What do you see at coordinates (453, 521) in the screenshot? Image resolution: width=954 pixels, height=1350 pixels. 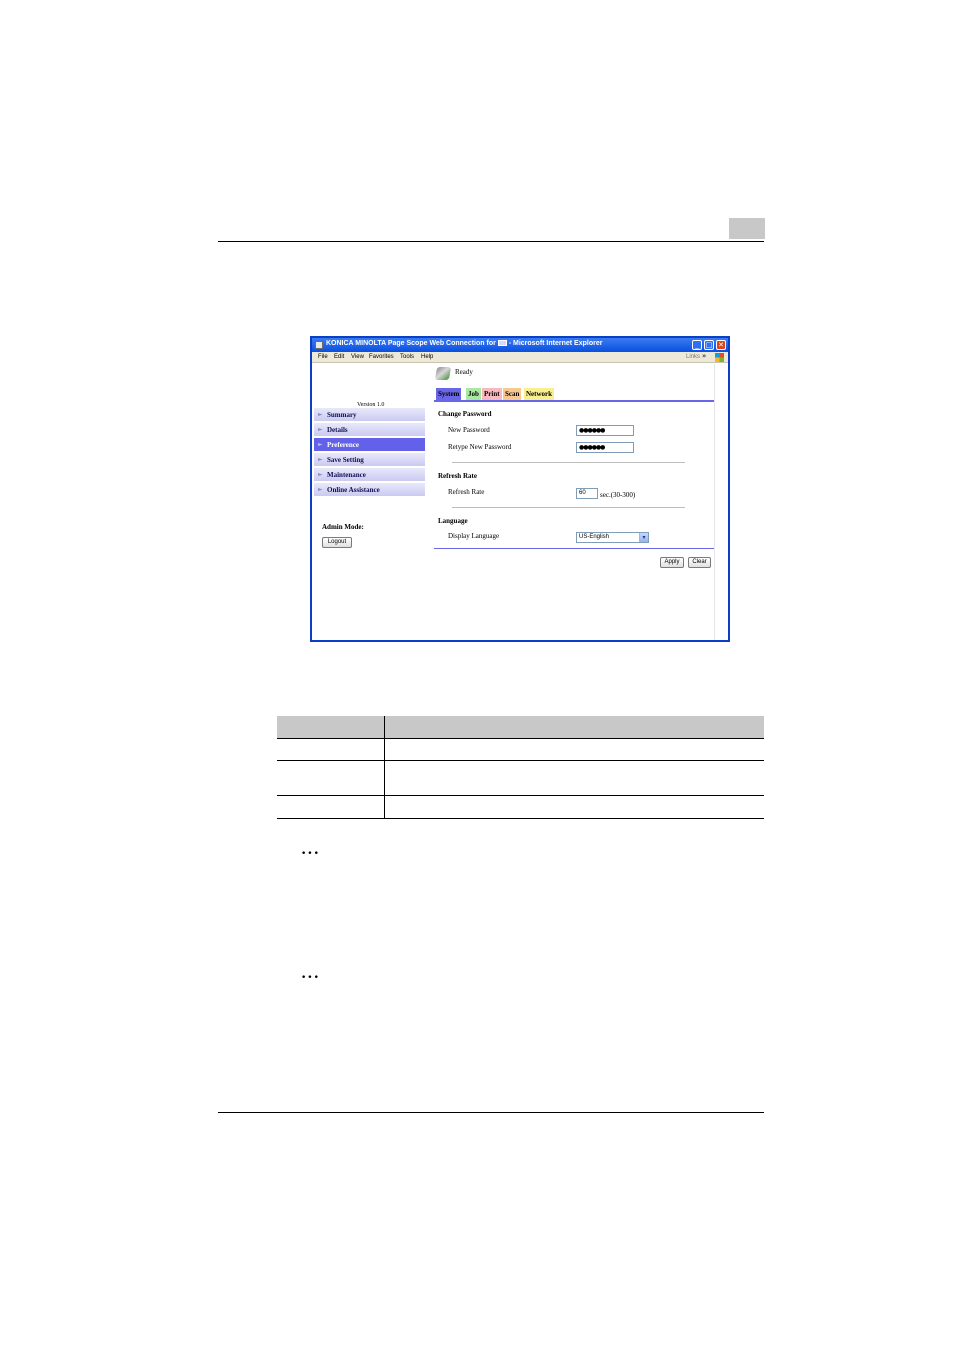 I see `language-title: Language` at bounding box center [453, 521].